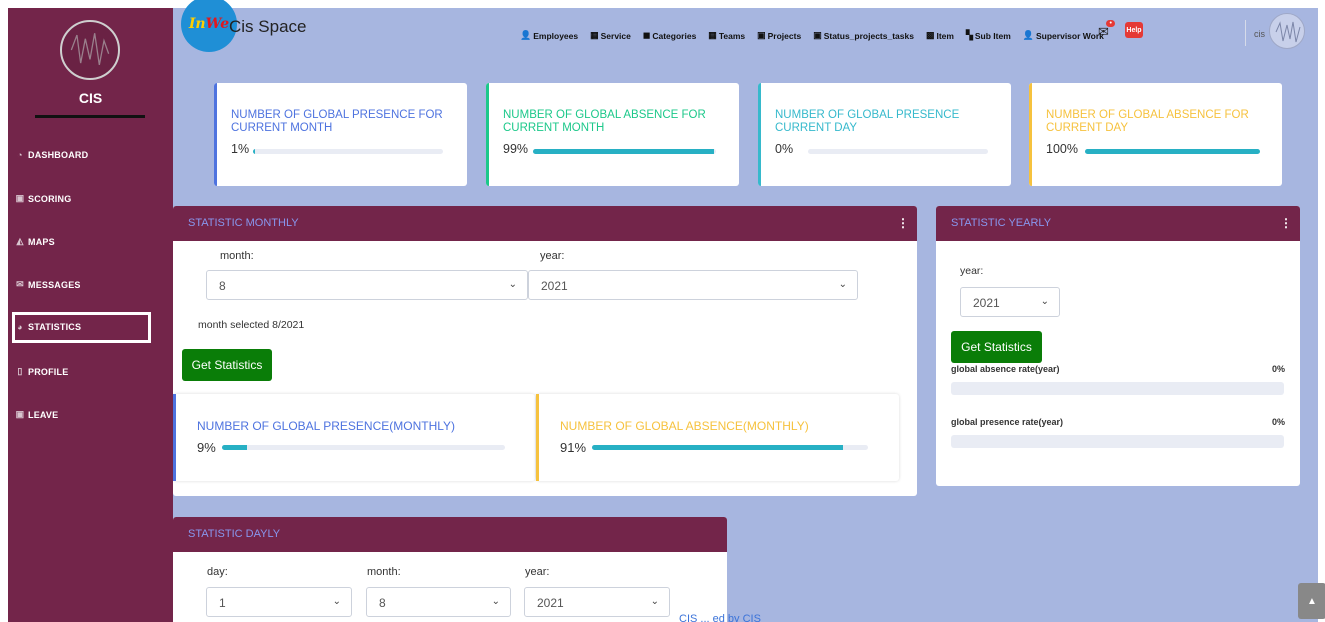  Describe the element at coordinates (669, 35) in the screenshot. I see `nav-categories: ◼ Categories` at that location.